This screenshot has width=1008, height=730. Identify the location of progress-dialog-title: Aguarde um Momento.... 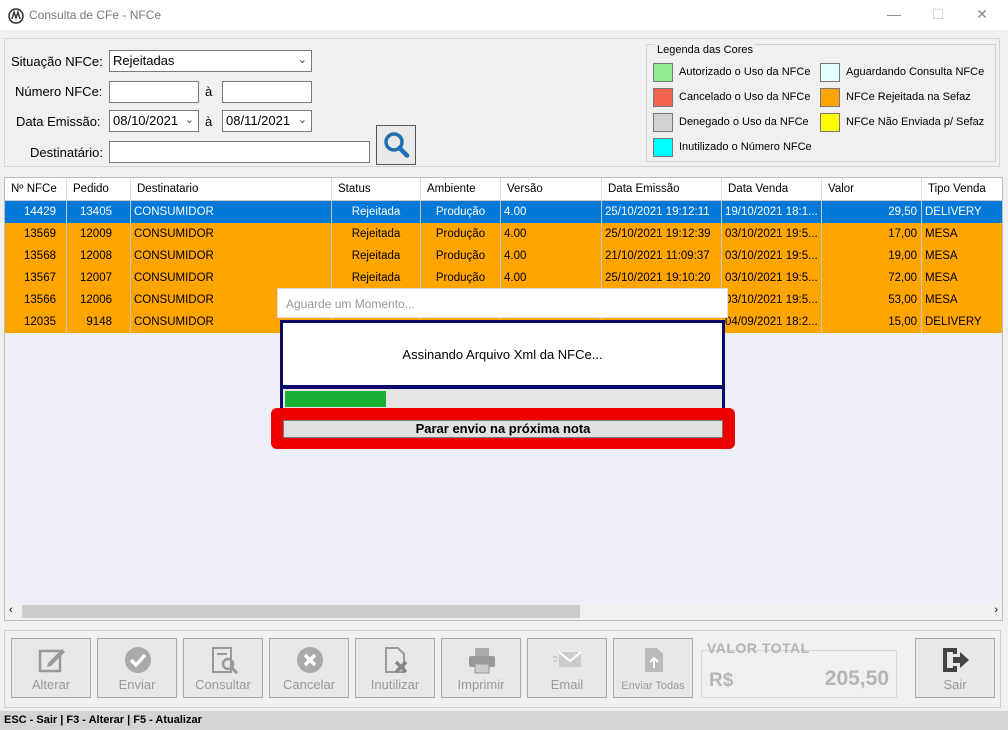
(350, 304).